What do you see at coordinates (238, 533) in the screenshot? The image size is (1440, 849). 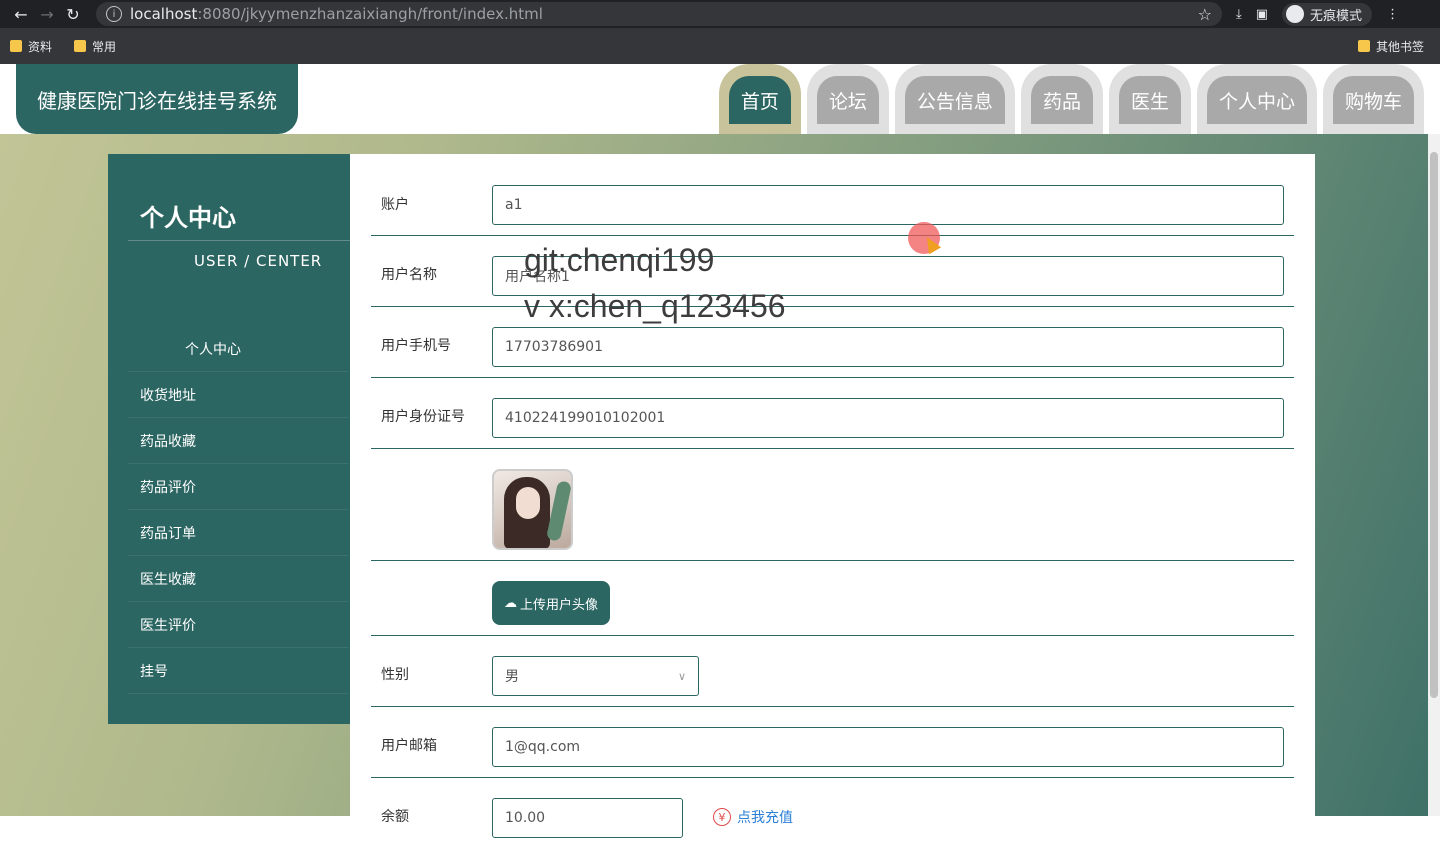 I see `sidebar-item-medicine-orders: 药品订单` at bounding box center [238, 533].